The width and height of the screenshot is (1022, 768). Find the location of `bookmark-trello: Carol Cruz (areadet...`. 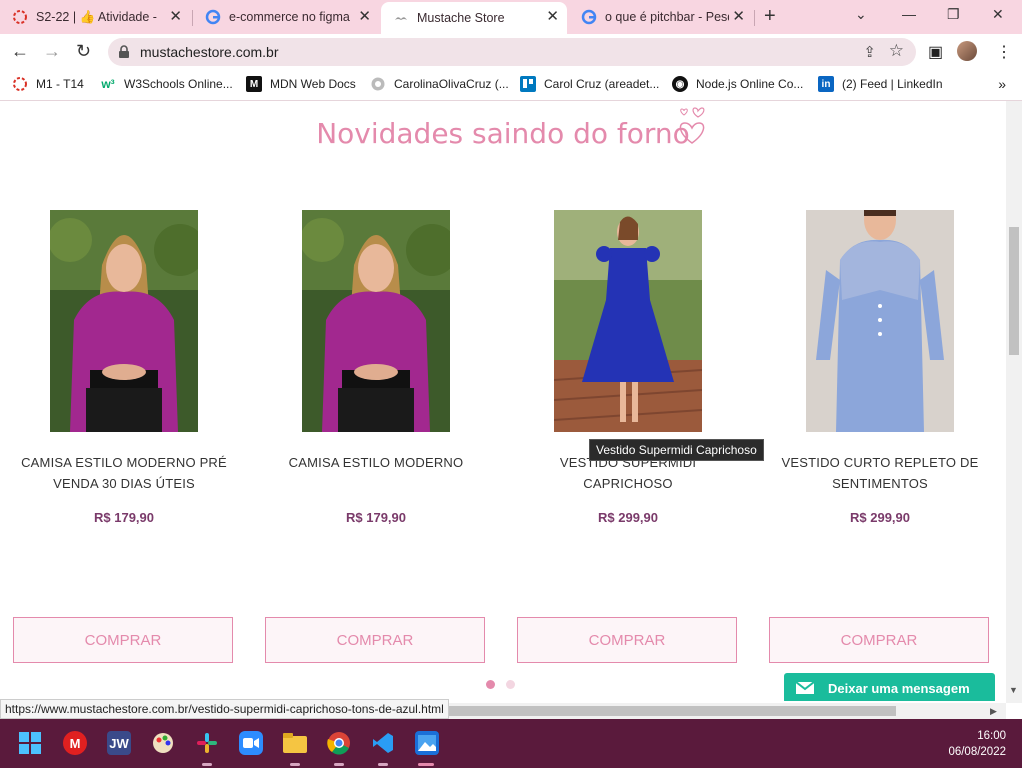

bookmark-trello: Carol Cruz (areadet... is located at coordinates (589, 84).